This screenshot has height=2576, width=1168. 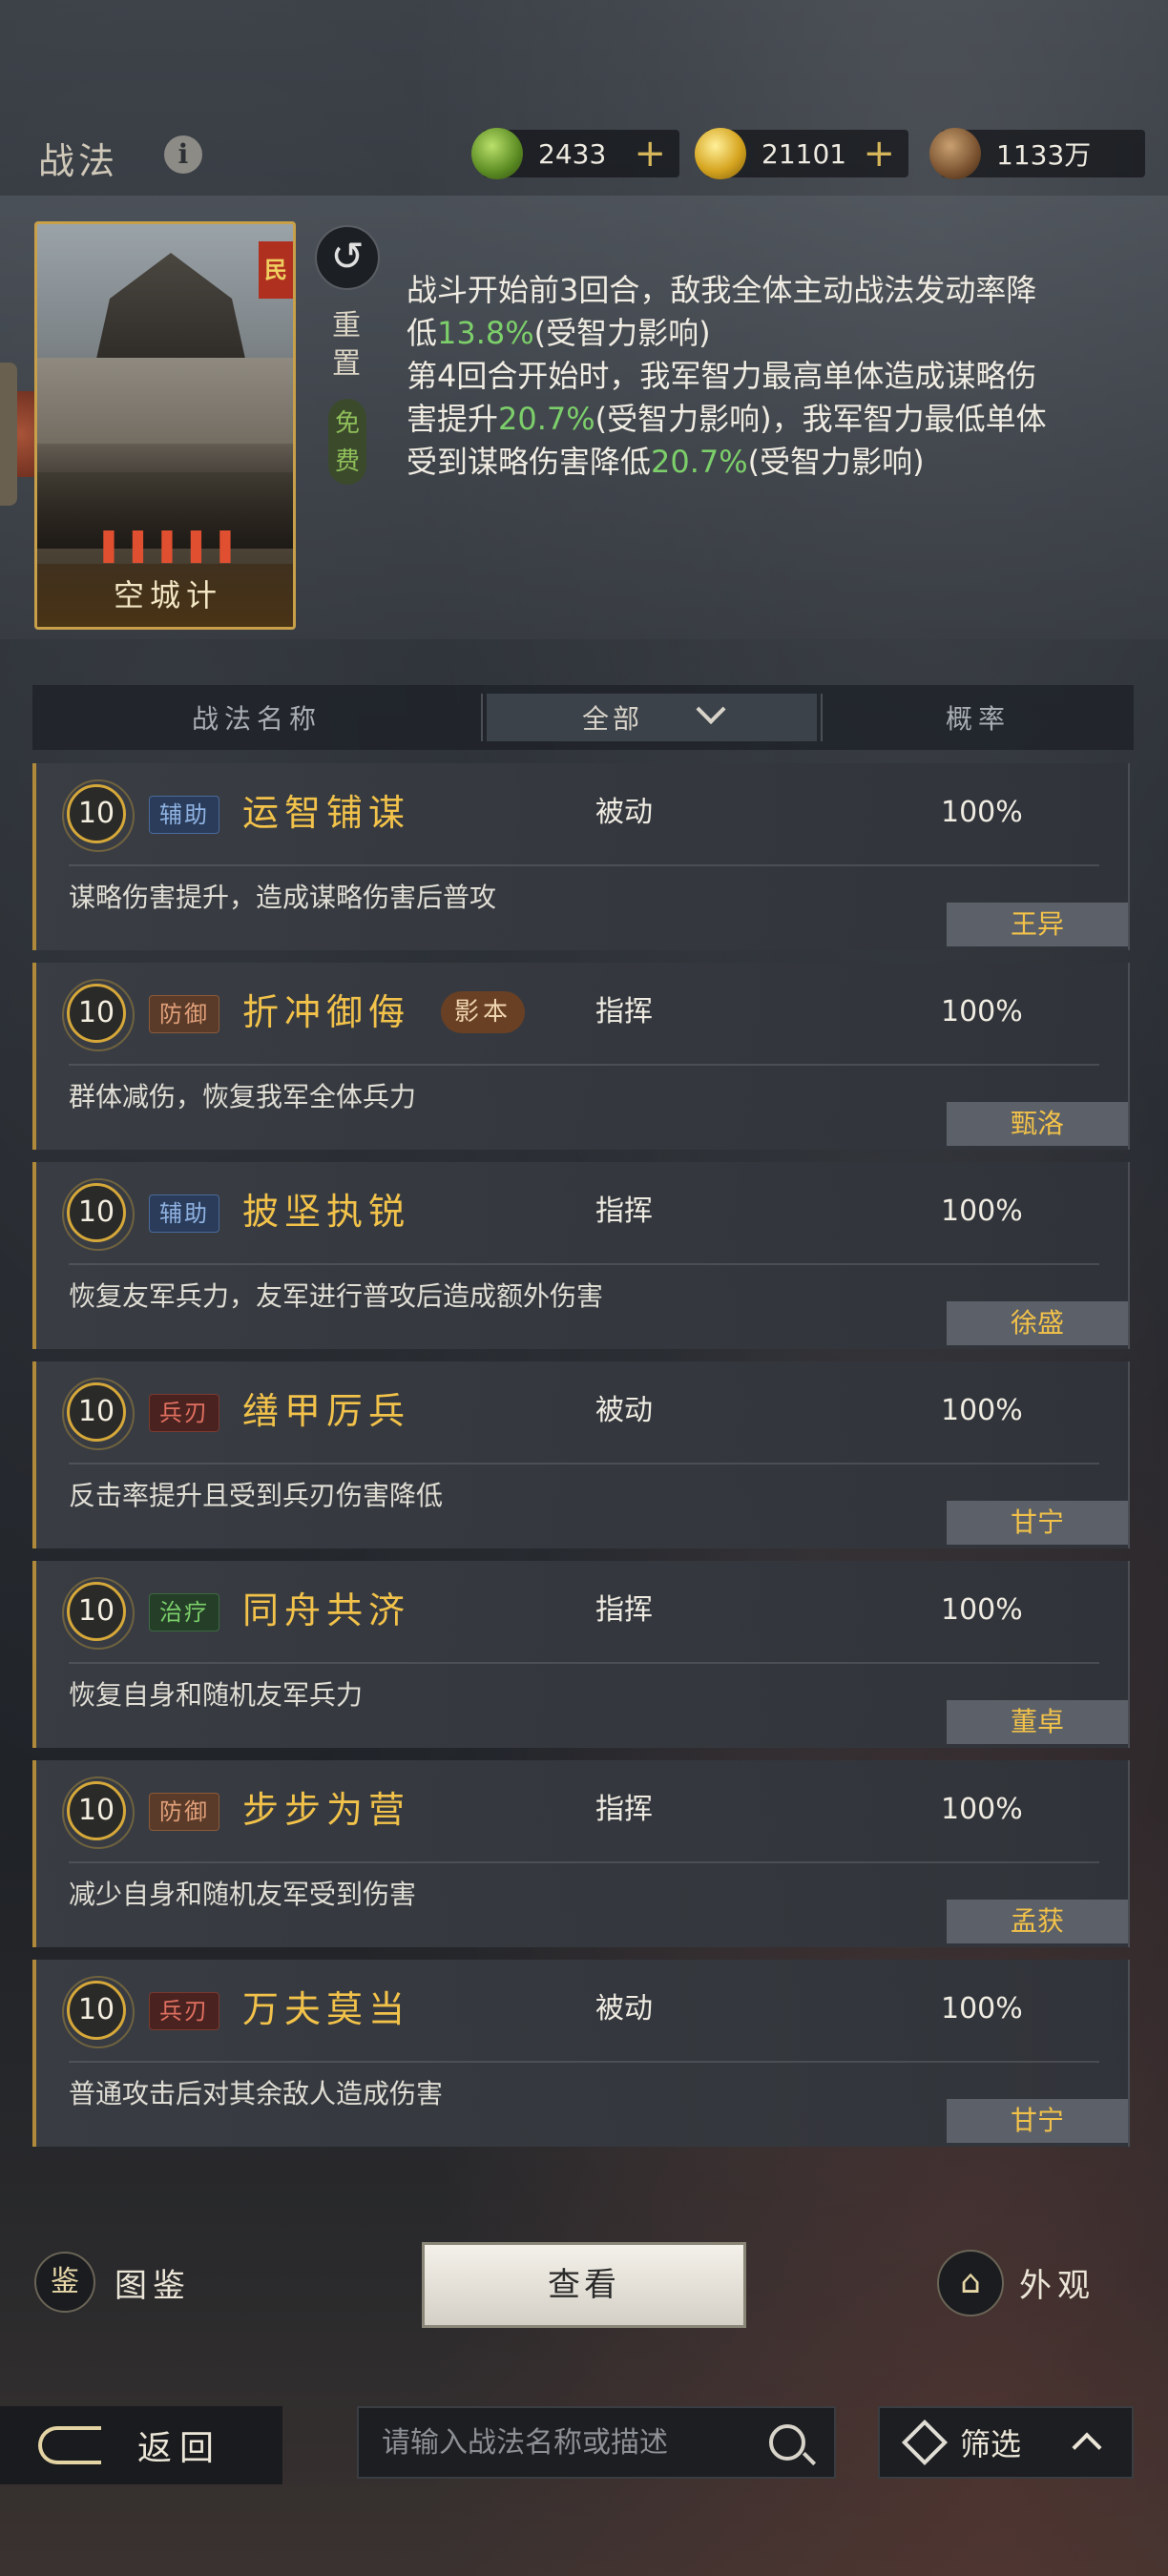 I want to click on skill-name: 同舟共济, so click(x=326, y=1610).